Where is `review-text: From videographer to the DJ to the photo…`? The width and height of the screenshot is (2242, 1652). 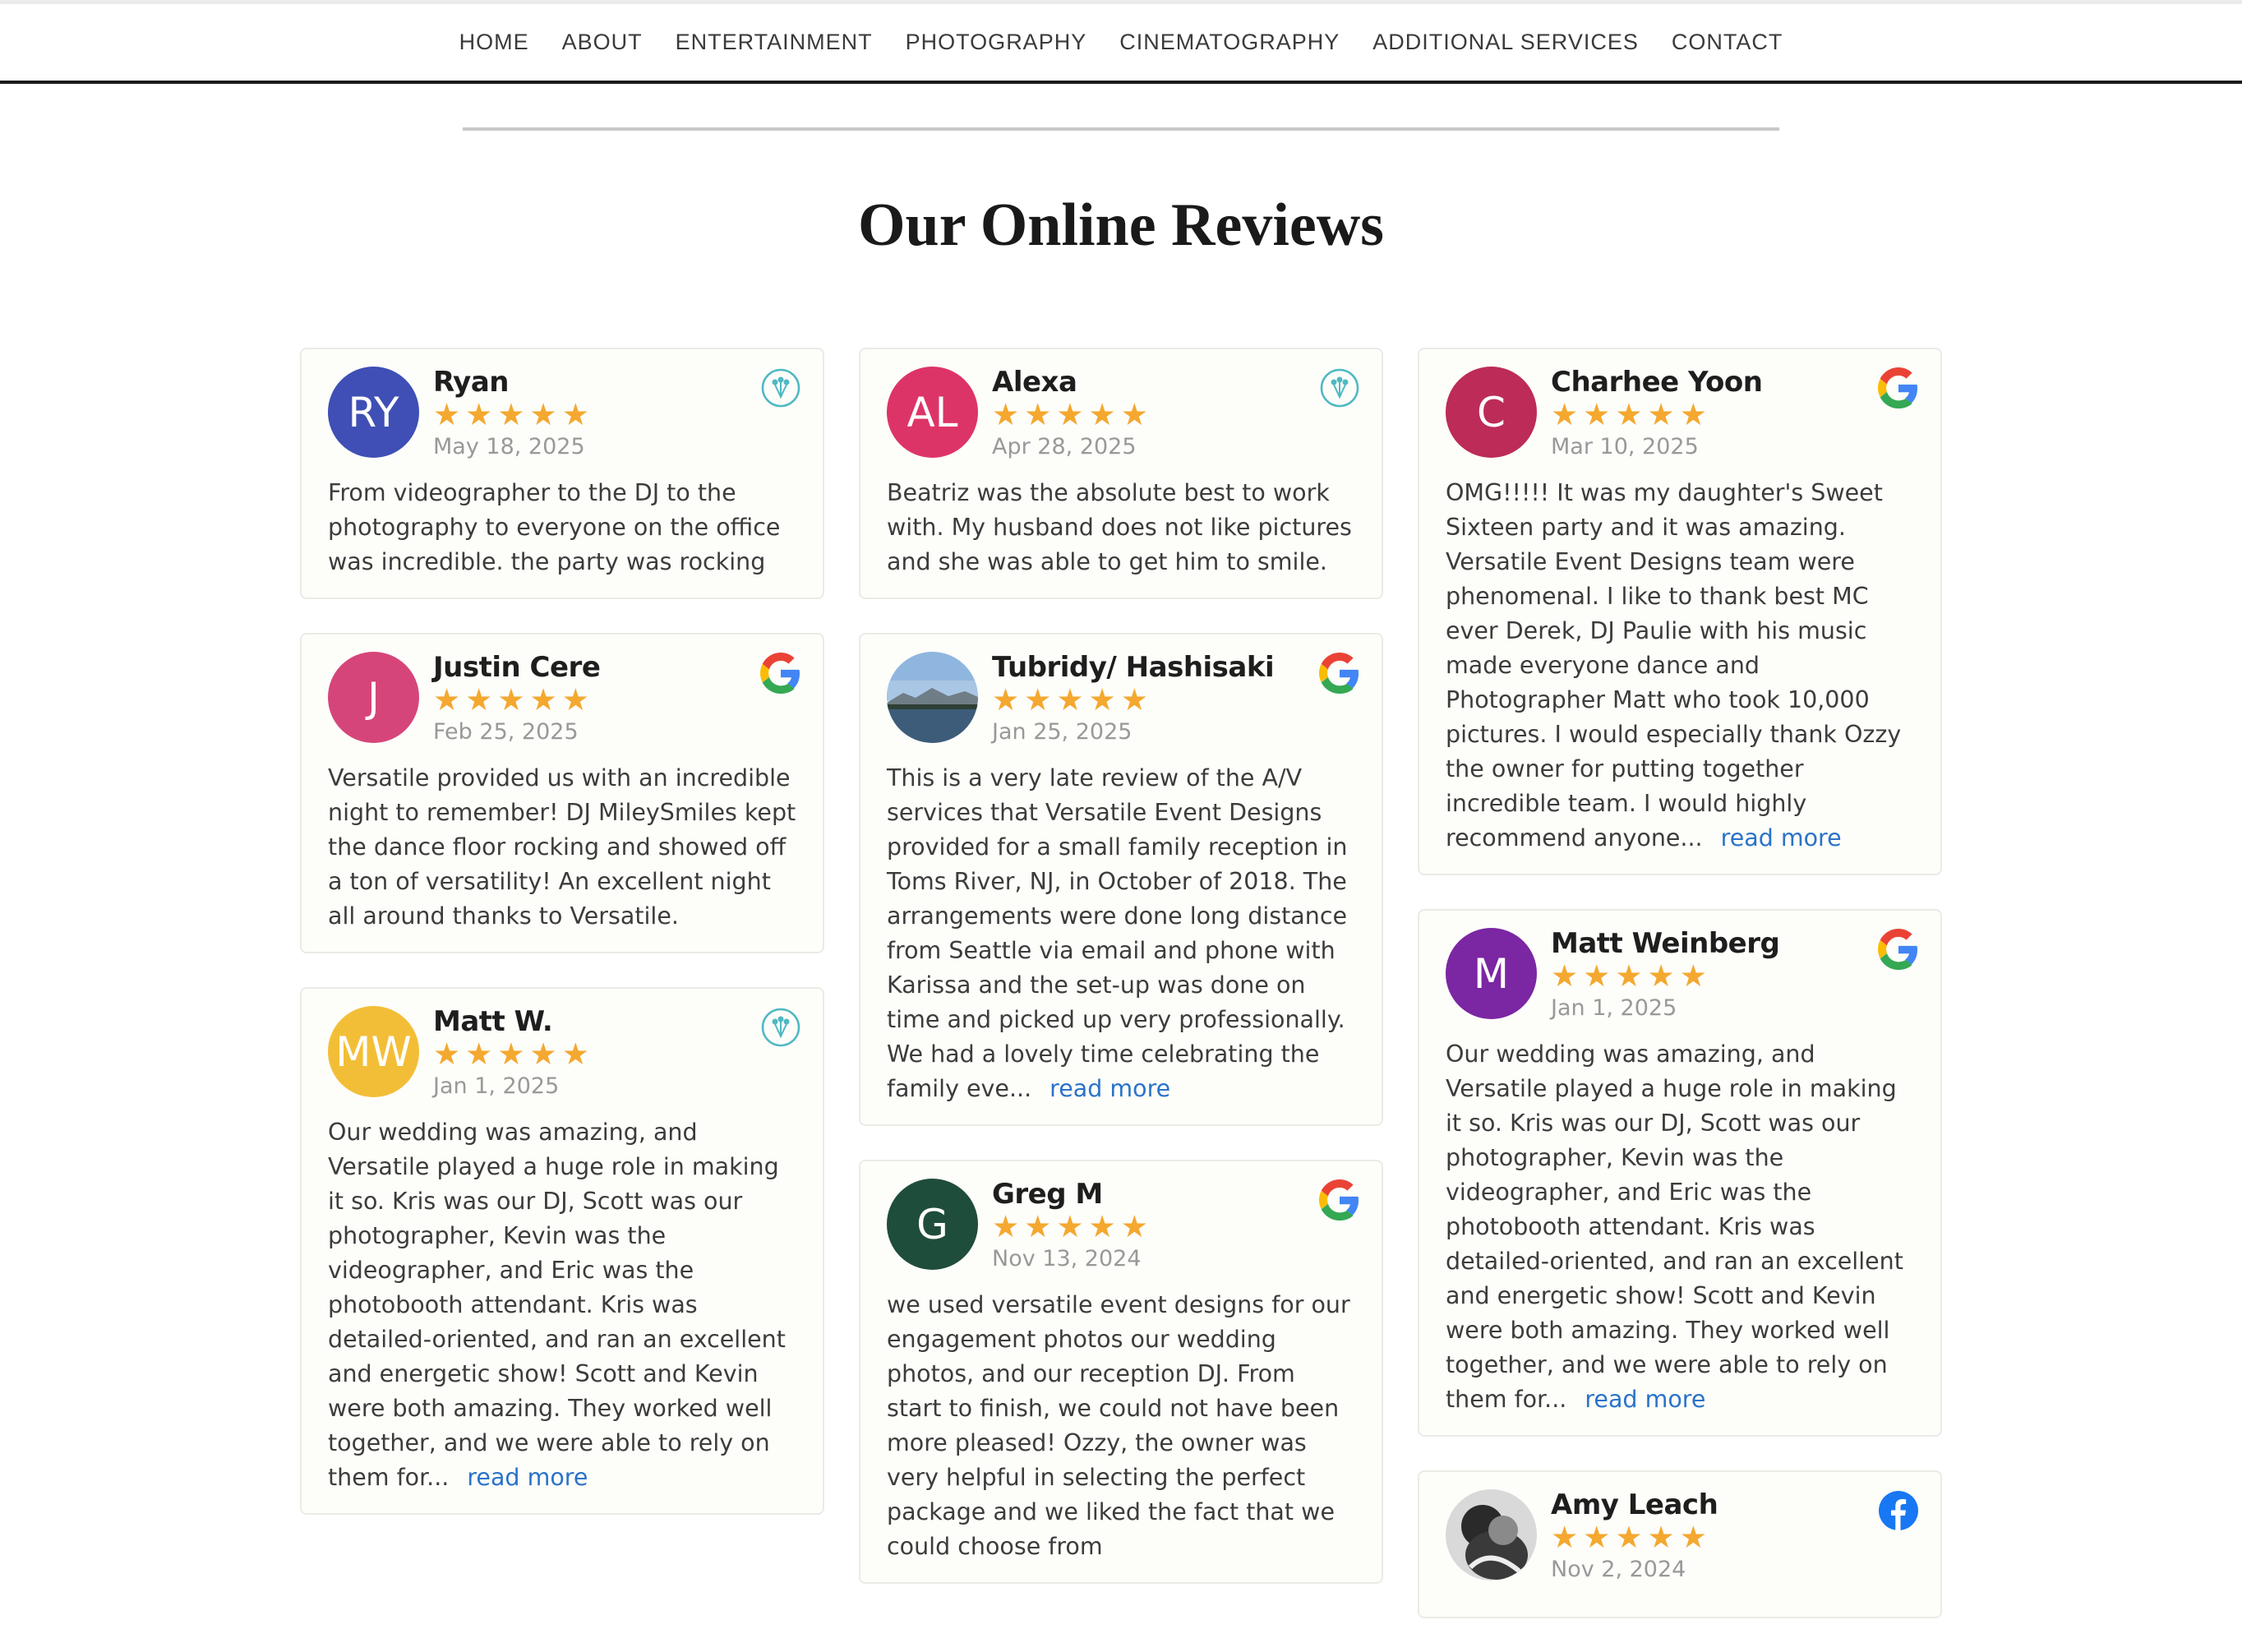 review-text: From videographer to the DJ to the photo… is located at coordinates (562, 527).